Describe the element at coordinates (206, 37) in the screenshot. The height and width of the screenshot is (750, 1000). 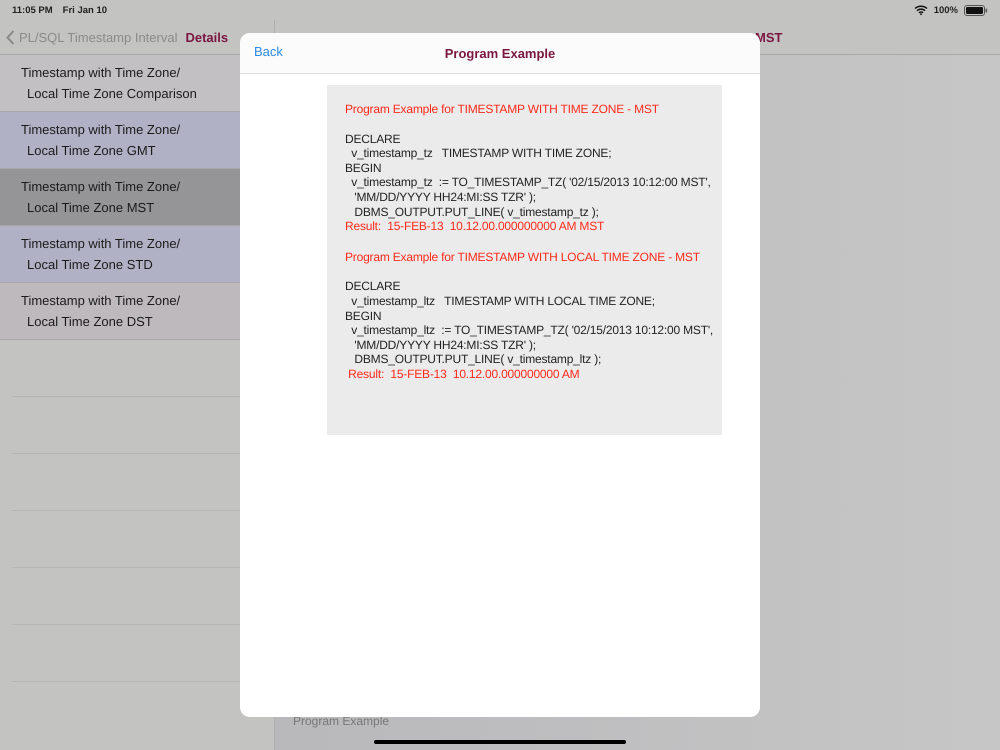
I see `nav-title: Details` at that location.